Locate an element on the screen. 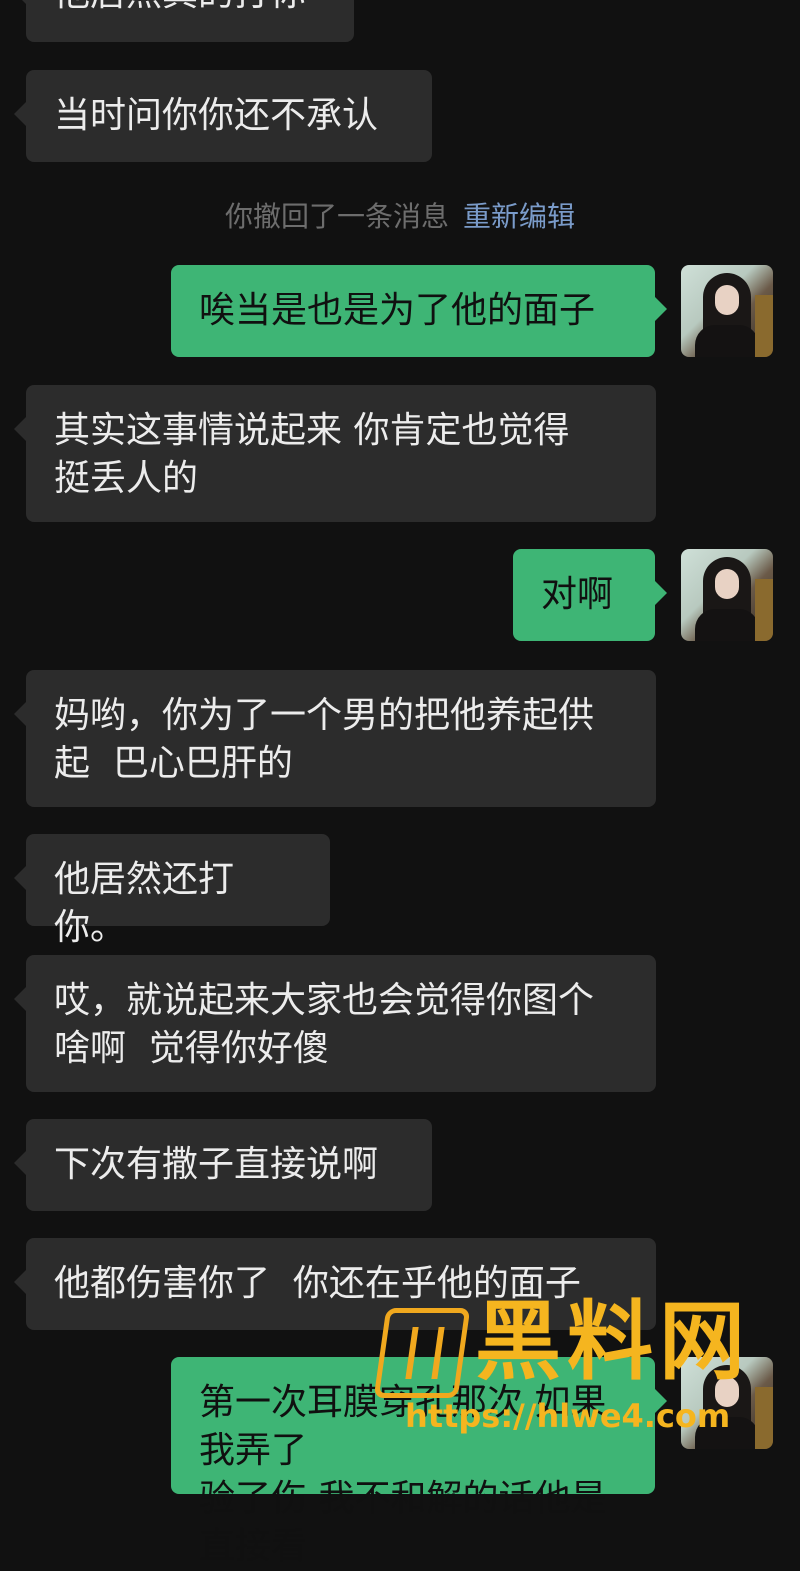 This screenshot has width=800, height=1571. re-edit-link: 重新编辑 is located at coordinates (519, 216).